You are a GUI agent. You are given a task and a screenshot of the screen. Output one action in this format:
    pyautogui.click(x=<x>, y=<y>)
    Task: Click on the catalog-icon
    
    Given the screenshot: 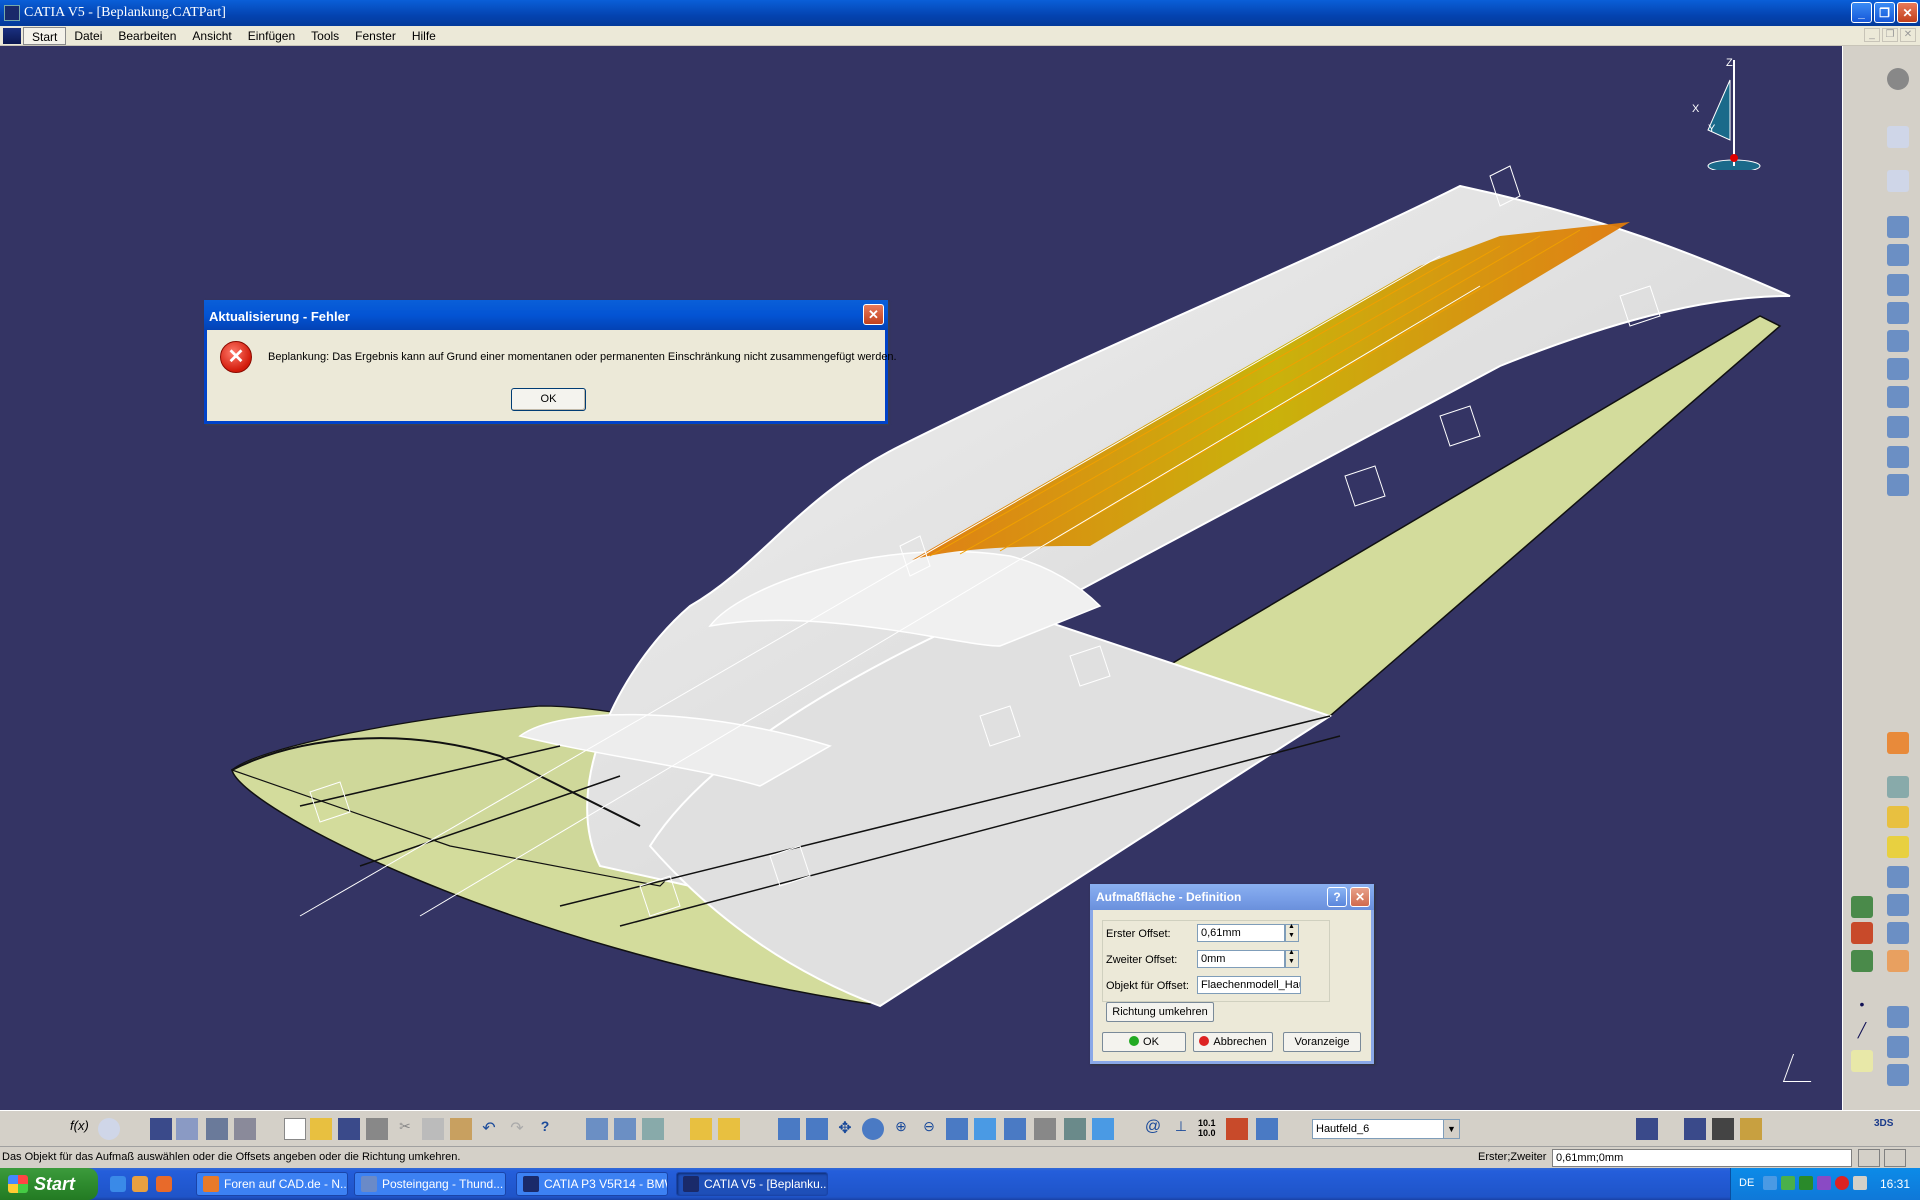 What is the action you would take?
    pyautogui.click(x=217, y=1129)
    